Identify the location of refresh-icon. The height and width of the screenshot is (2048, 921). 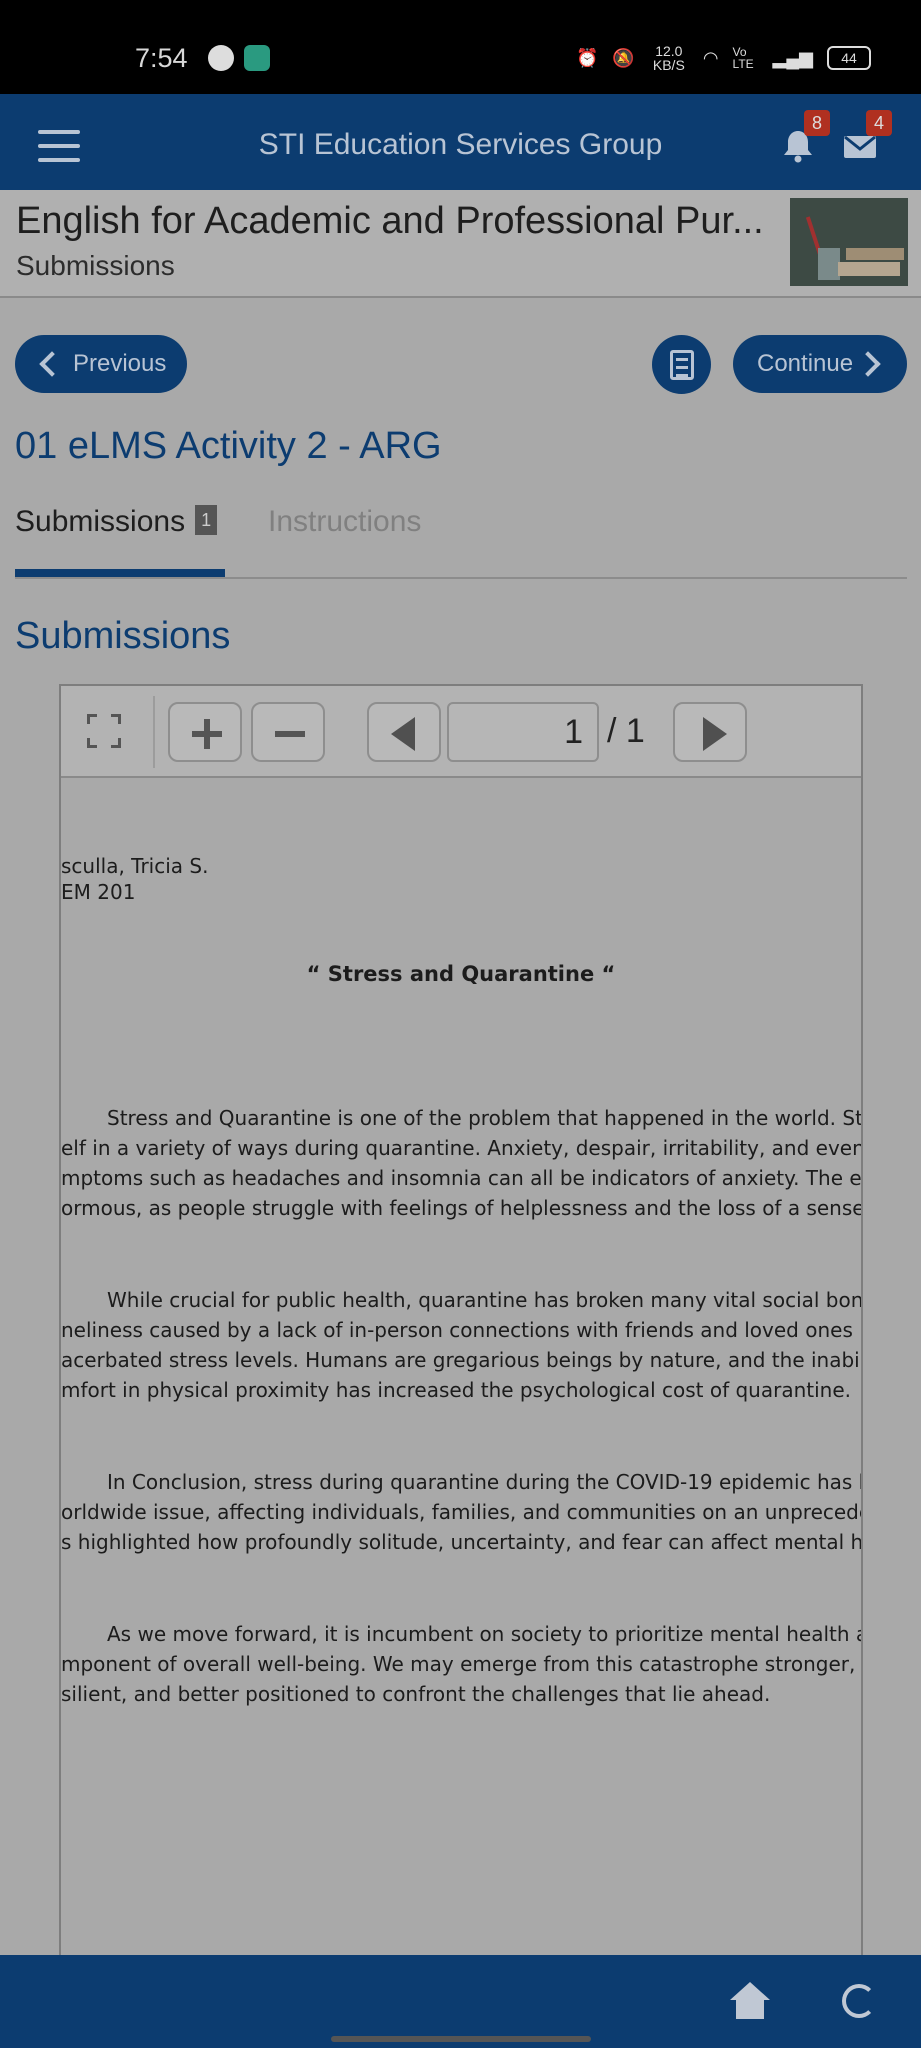
(859, 2001).